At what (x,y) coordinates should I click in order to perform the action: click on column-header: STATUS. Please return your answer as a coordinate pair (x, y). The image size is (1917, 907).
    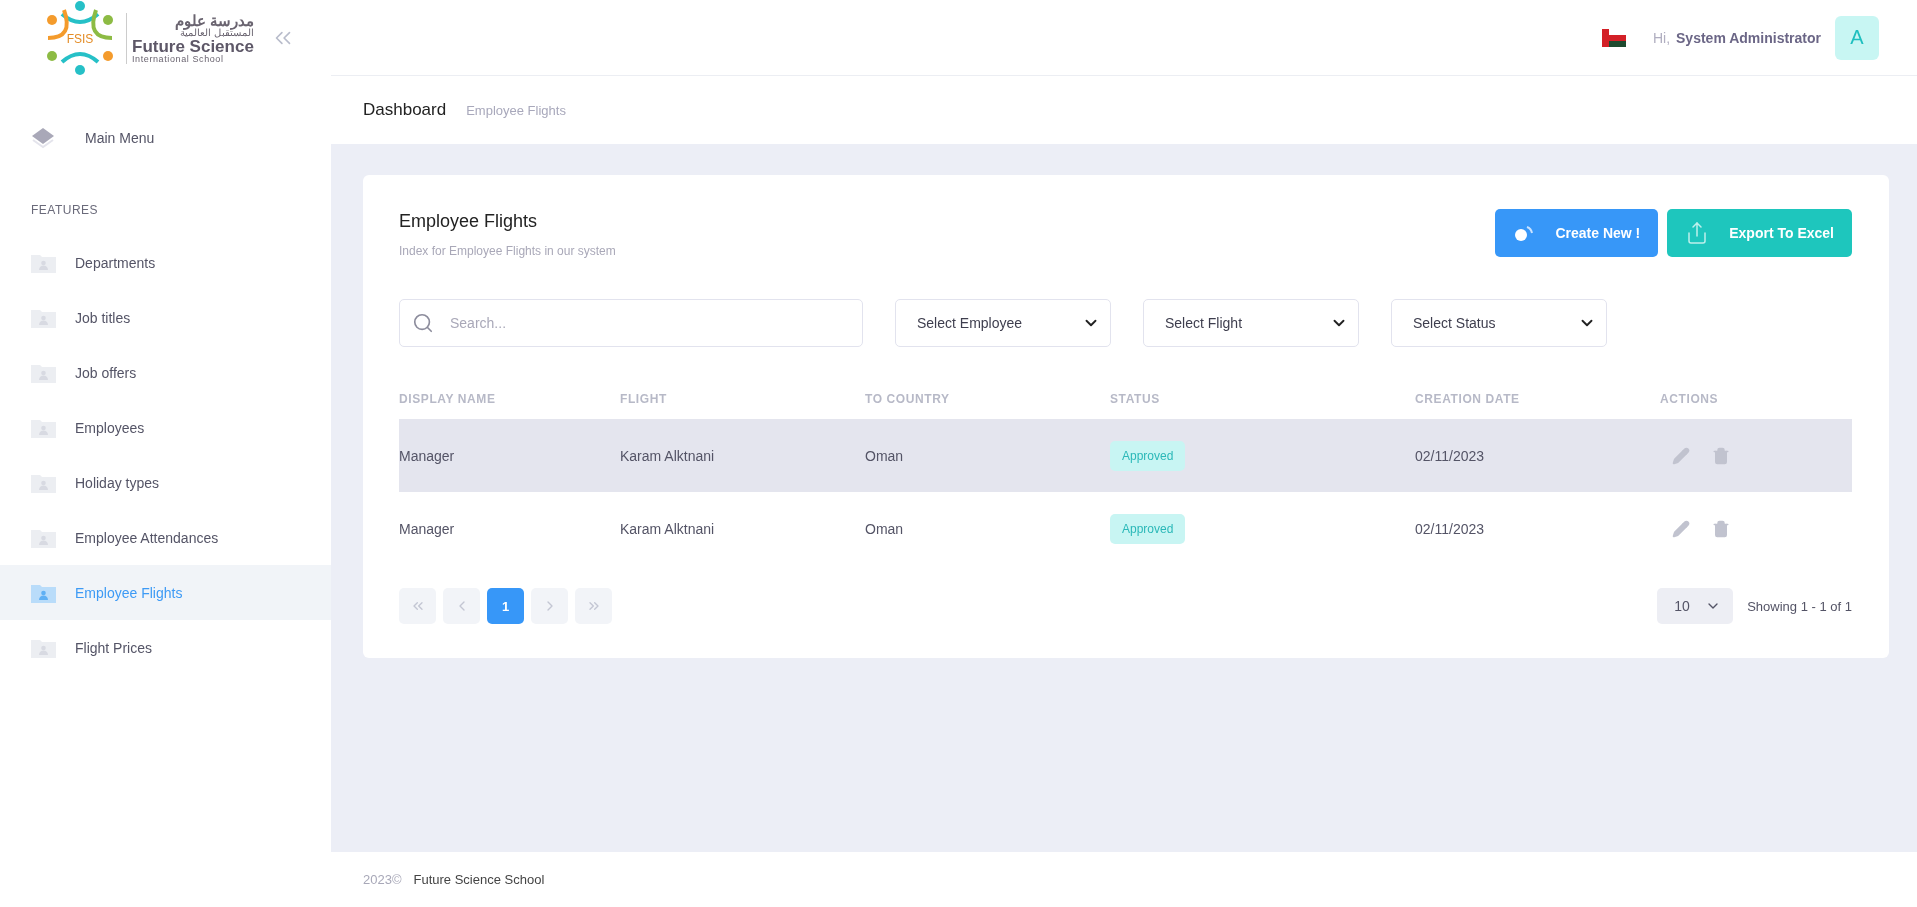
    Looking at the image, I should click on (1135, 399).